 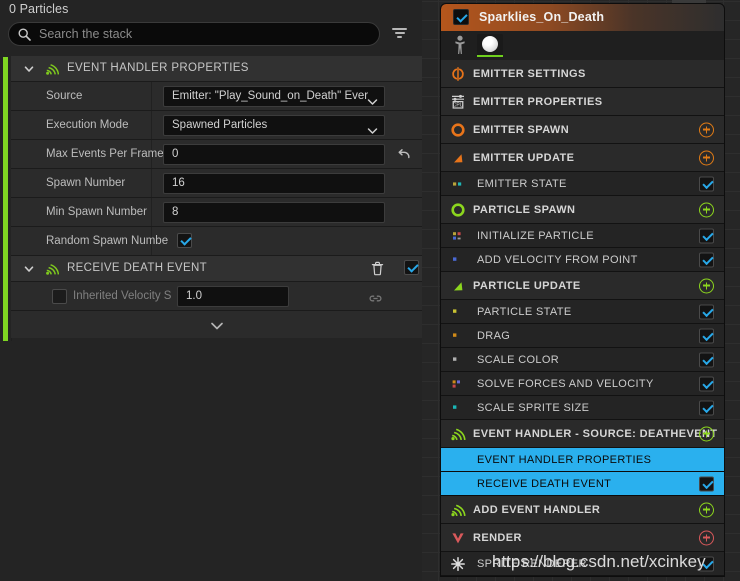 I want to click on inherited-velocity-scale-input: 1.0, so click(x=233, y=296).